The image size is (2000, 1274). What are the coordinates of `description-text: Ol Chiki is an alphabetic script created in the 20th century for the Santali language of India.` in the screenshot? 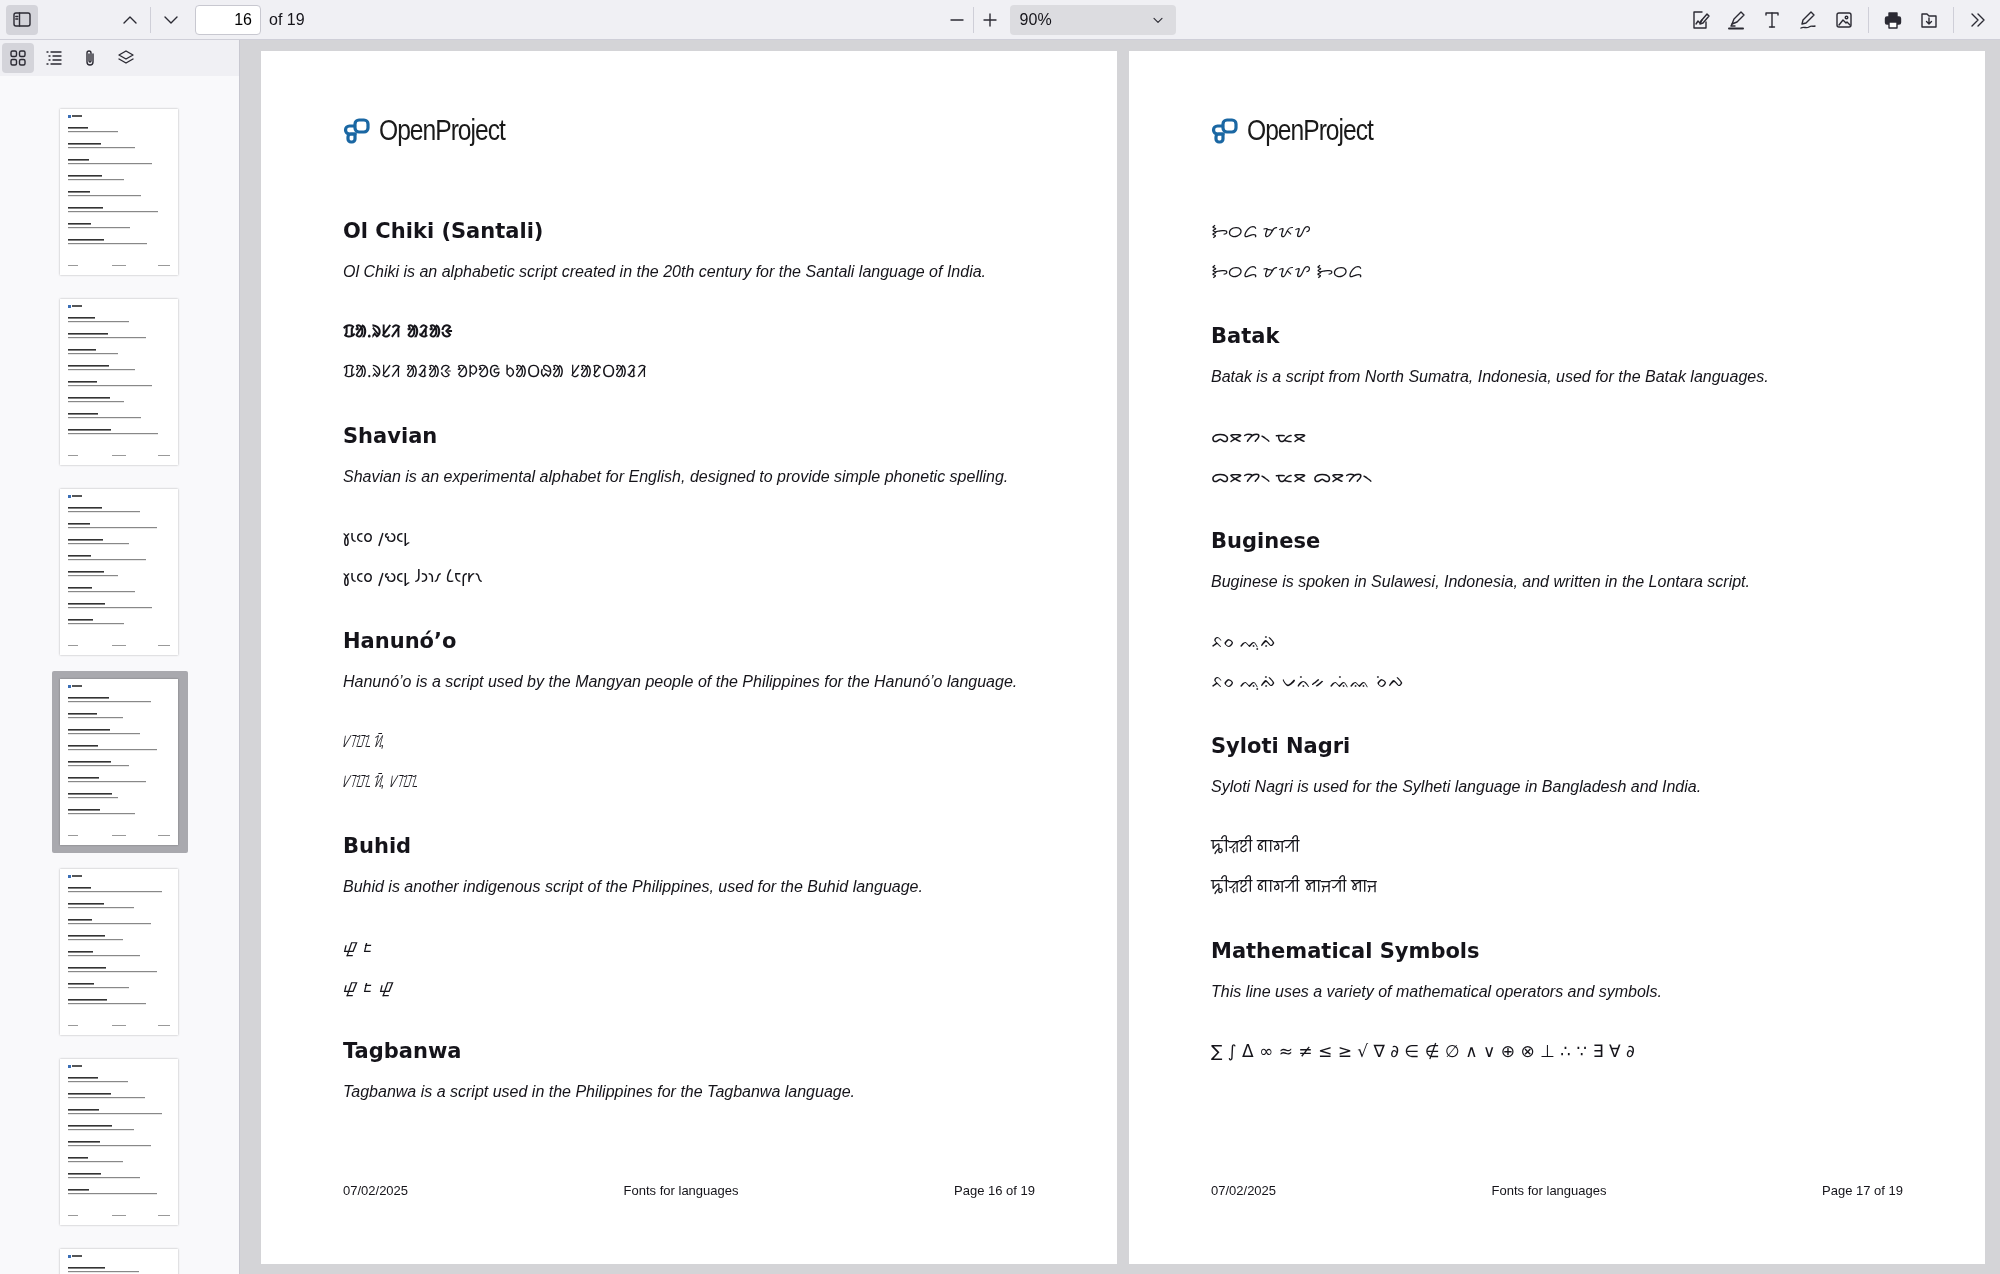 It's located at (665, 272).